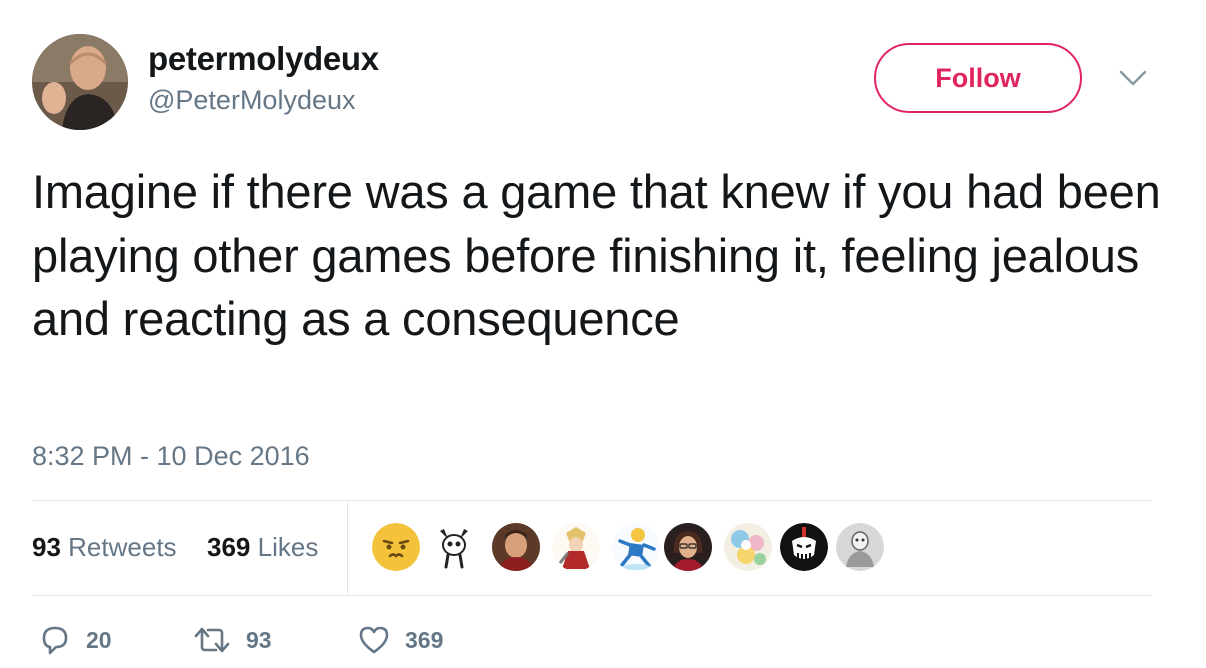 The height and width of the screenshot is (668, 1206). I want to click on heart-icon, so click(374, 640).